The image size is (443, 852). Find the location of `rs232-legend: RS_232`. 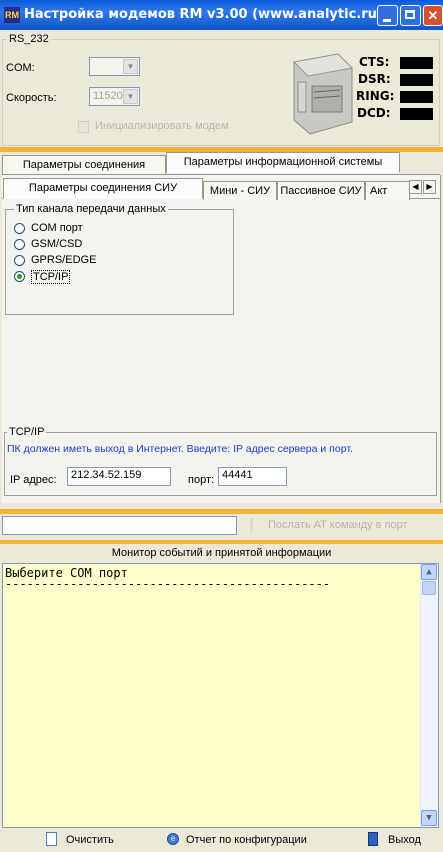

rs232-legend: RS_232 is located at coordinates (29, 39).